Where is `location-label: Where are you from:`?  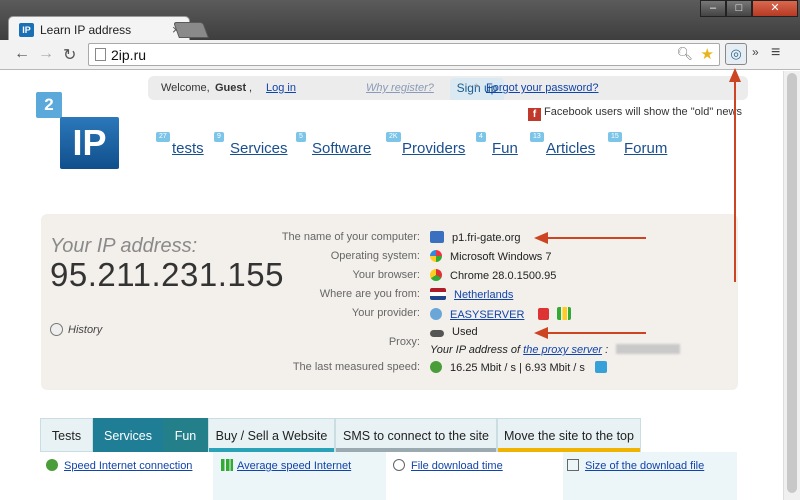 location-label: Where are you from: is located at coordinates (369, 294).